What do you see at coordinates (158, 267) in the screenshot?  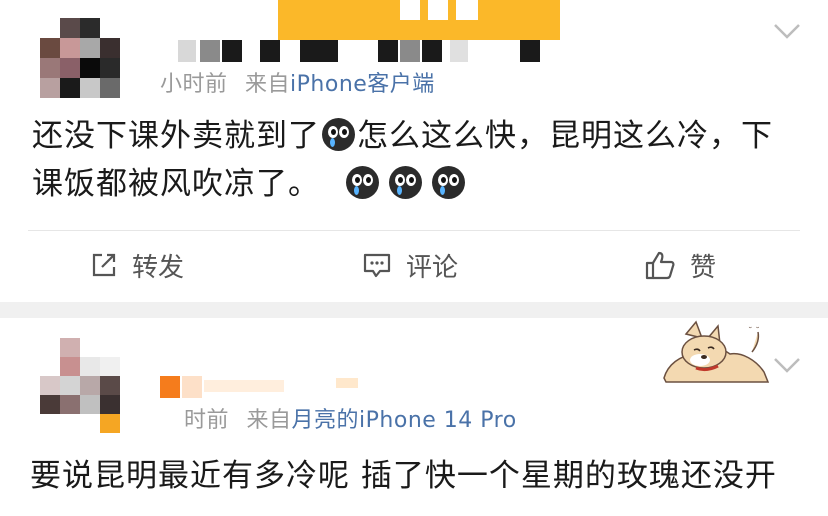 I see `repost-label: 转发` at bounding box center [158, 267].